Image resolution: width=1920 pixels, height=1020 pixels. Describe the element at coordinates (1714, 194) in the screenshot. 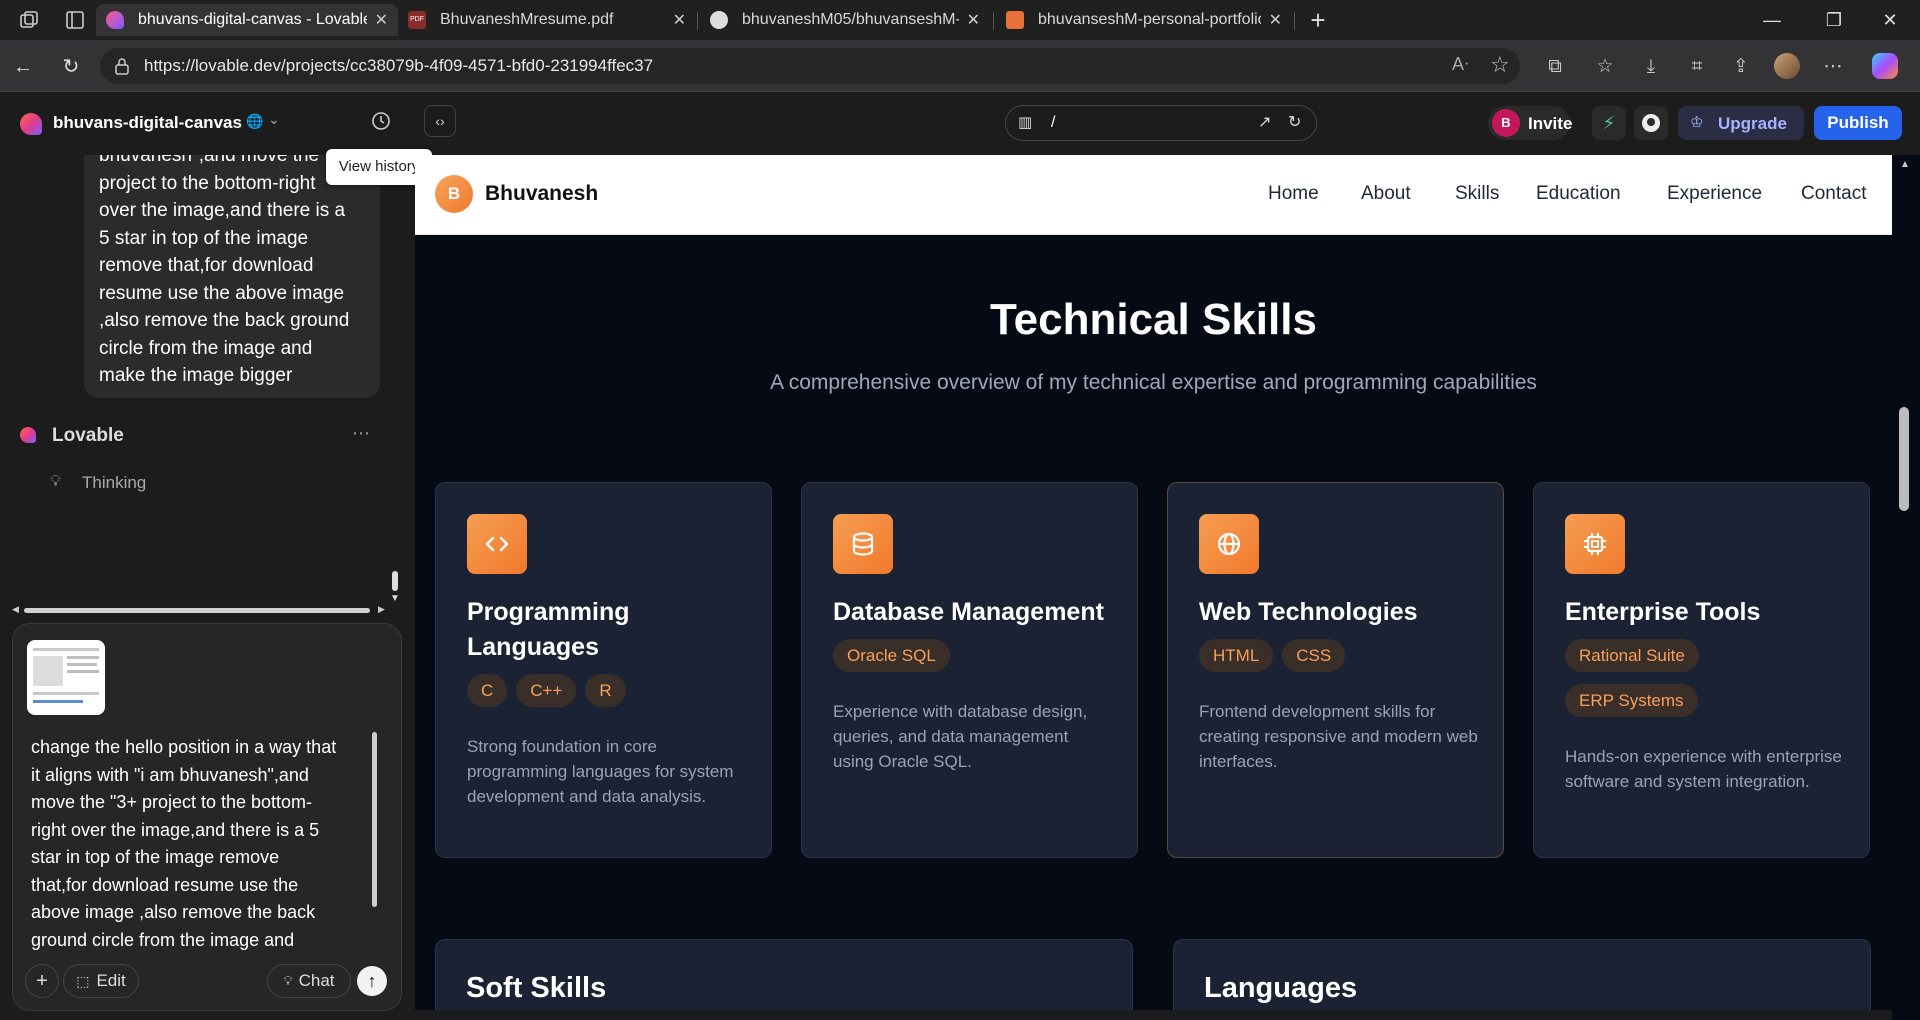

I see `nav-experience: Experience` at that location.